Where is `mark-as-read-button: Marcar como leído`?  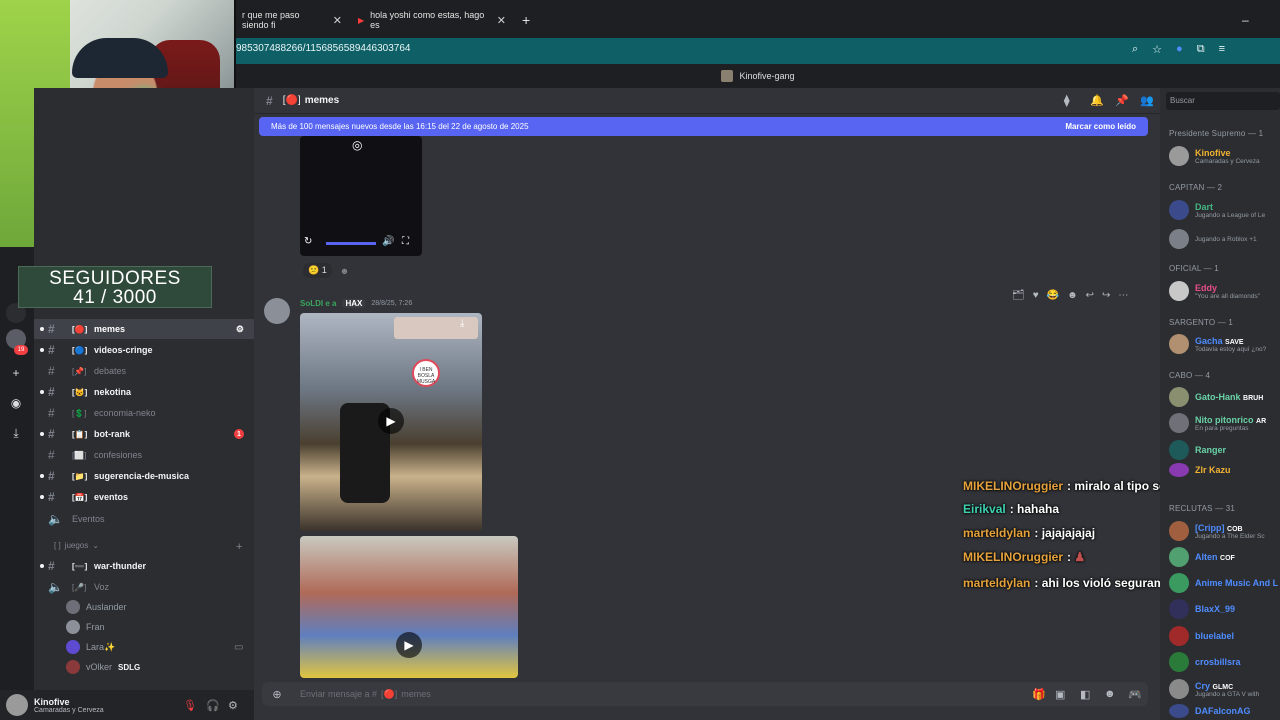 mark-as-read-button: Marcar como leído is located at coordinates (1100, 126).